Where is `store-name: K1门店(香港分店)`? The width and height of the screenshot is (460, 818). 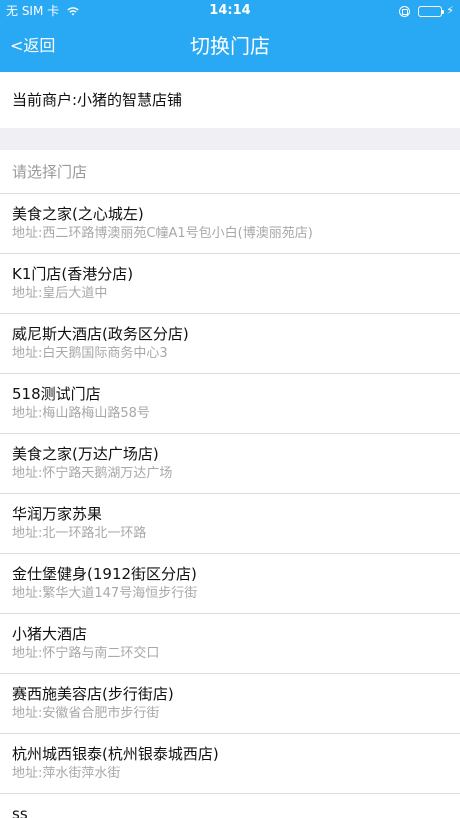
store-name: K1门店(香港分店) is located at coordinates (73, 274).